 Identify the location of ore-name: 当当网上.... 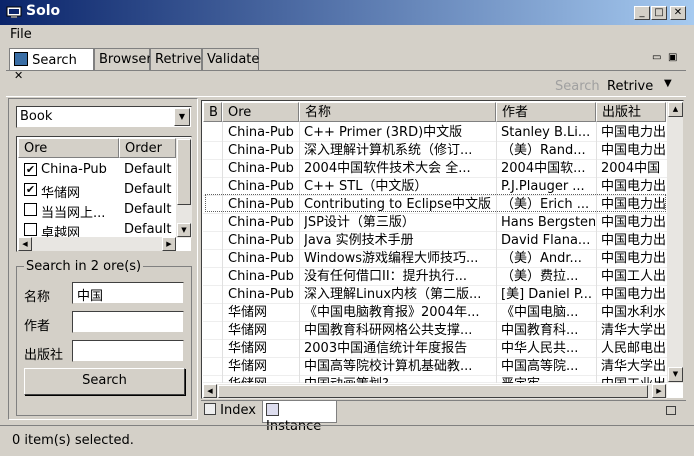
(73, 213).